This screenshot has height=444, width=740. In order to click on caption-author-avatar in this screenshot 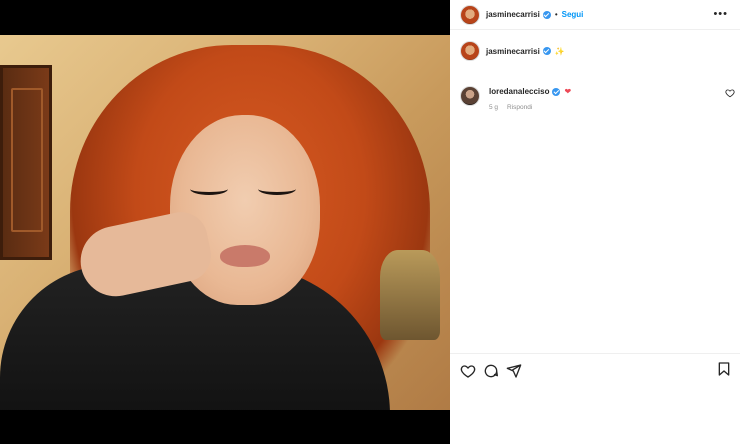, I will do `click(470, 51)`.